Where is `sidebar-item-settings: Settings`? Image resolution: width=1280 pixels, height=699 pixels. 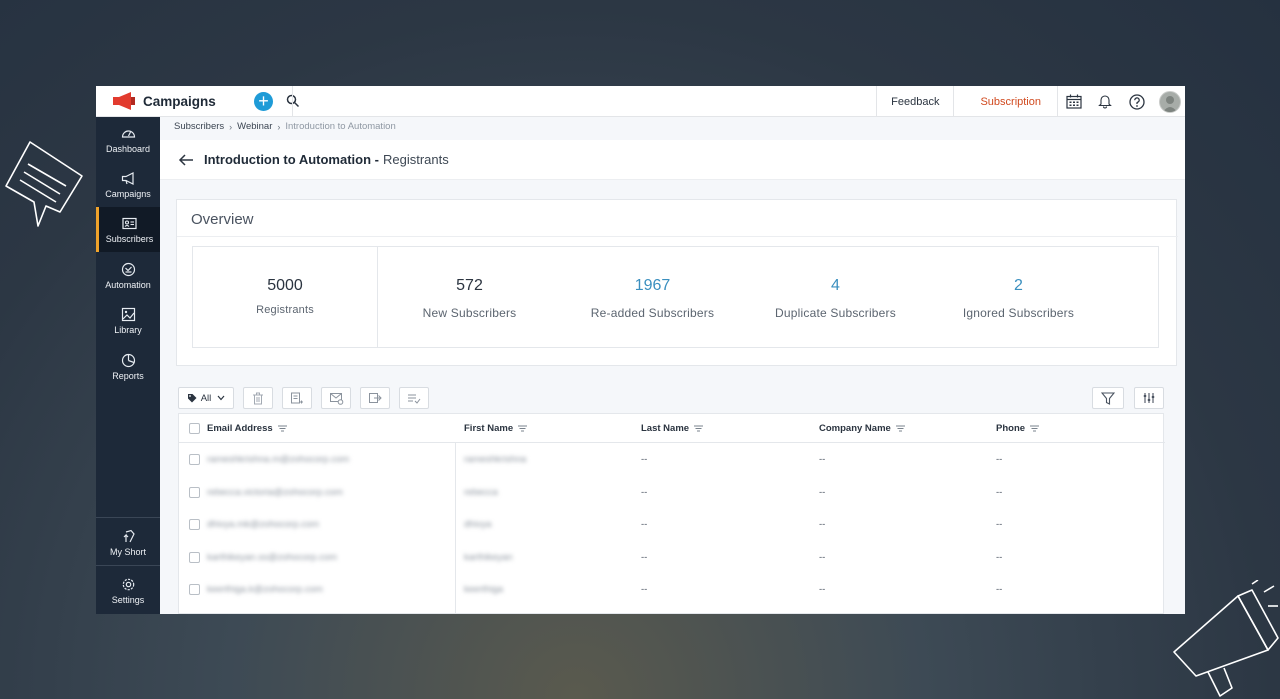 sidebar-item-settings: Settings is located at coordinates (128, 590).